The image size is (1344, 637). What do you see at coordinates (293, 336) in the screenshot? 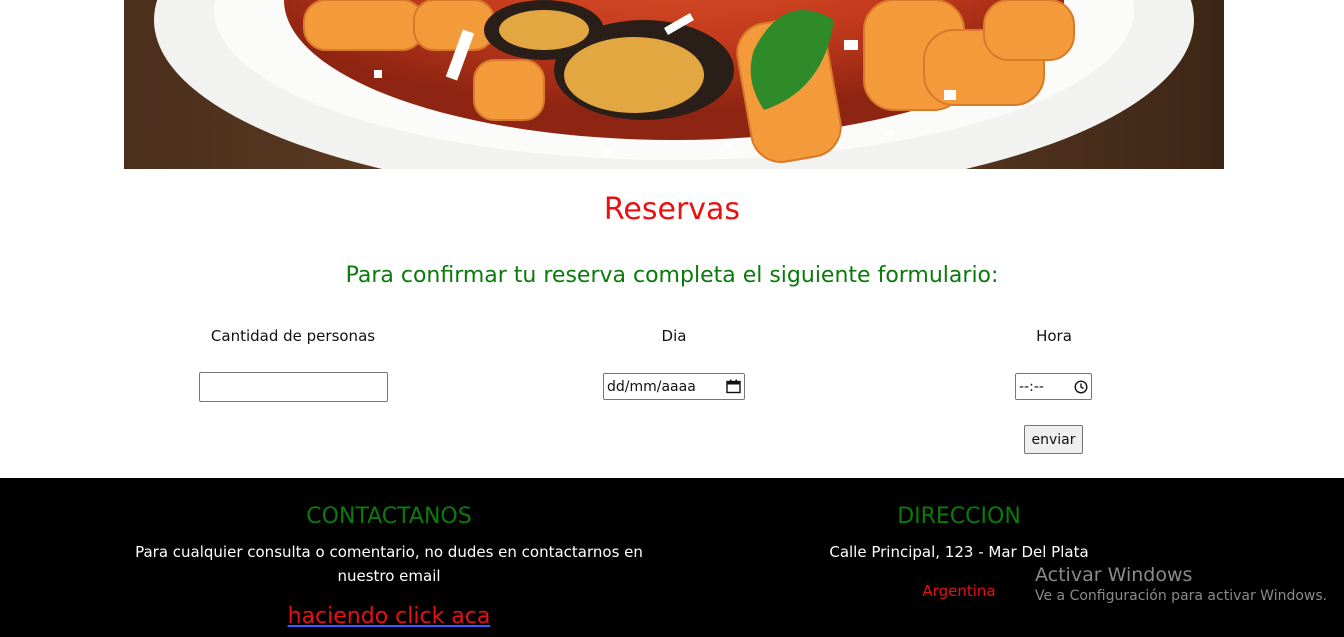
I see `personas-label: Cantidad de personas` at bounding box center [293, 336].